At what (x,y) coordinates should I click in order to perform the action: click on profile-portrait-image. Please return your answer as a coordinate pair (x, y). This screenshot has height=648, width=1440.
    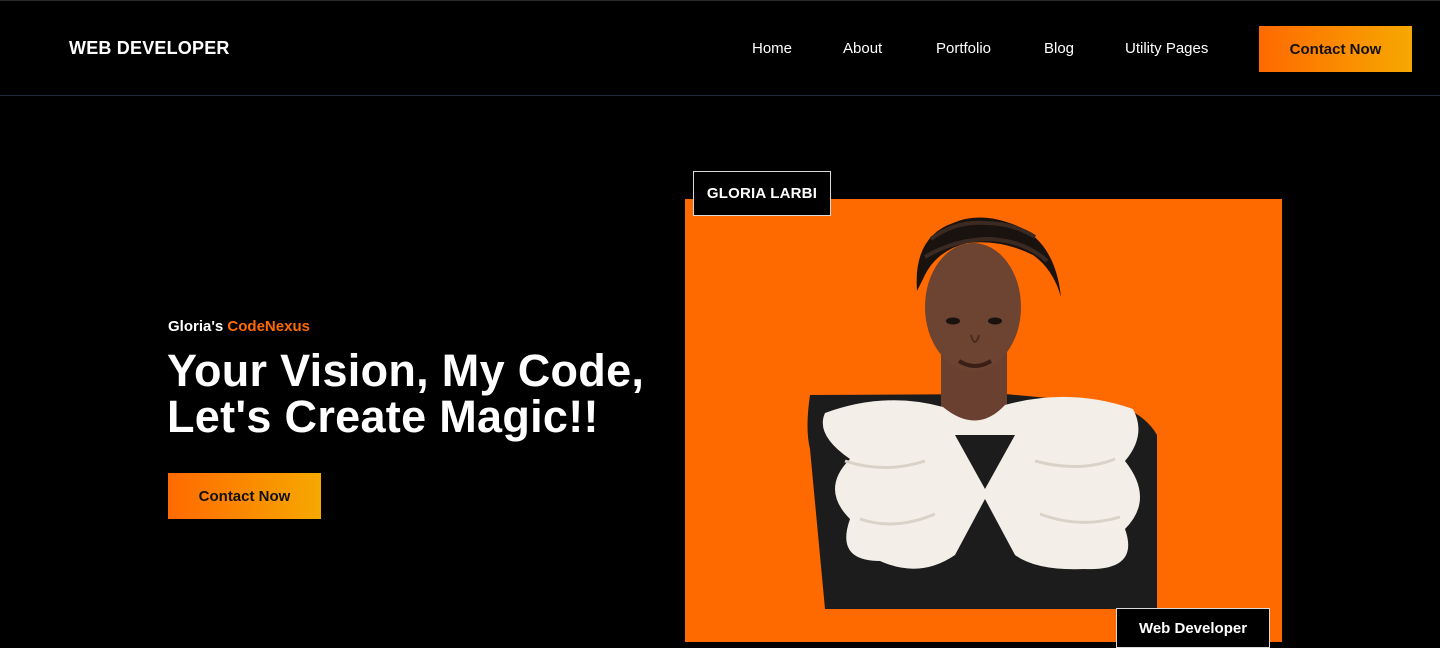
    Looking at the image, I should click on (982, 413).